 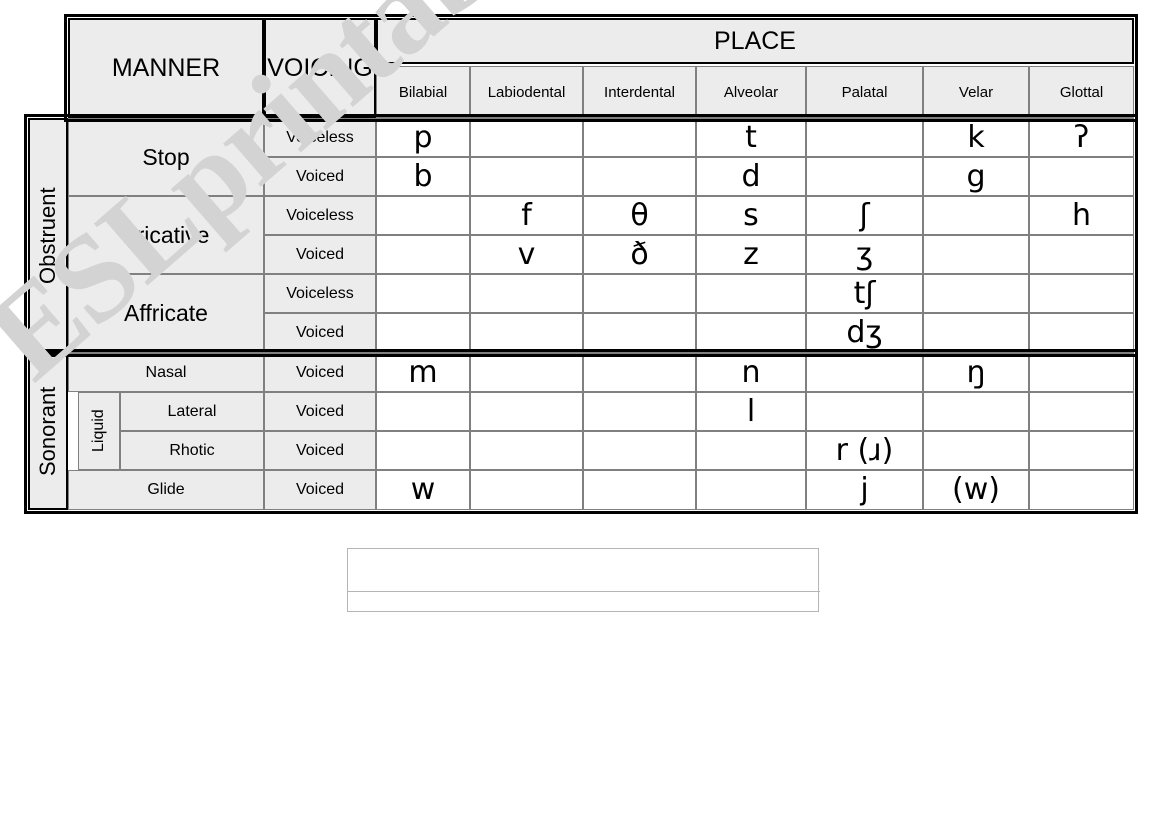 What do you see at coordinates (320, 137) in the screenshot?
I see `voicing-cell-row-1: Voiceless` at bounding box center [320, 137].